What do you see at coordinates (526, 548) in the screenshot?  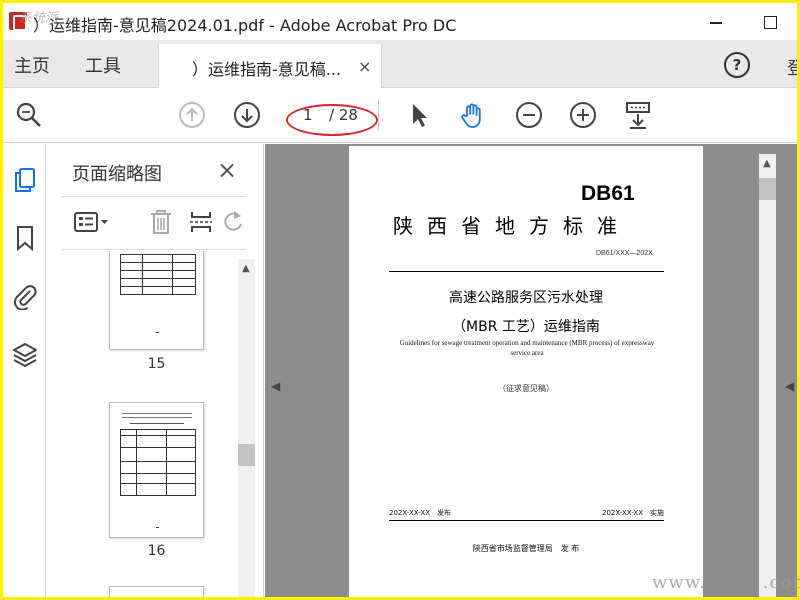 I see `issuing-authority: 陕西省市场监督管理局 发 布` at bounding box center [526, 548].